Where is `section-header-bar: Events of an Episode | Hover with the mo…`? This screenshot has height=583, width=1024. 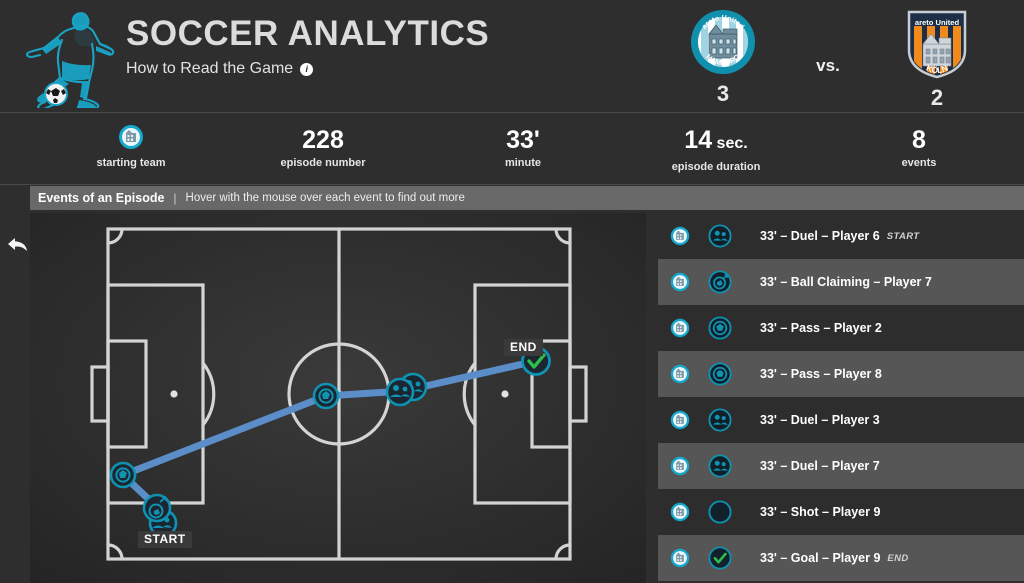 section-header-bar: Events of an Episode | Hover with the mo… is located at coordinates (527, 198).